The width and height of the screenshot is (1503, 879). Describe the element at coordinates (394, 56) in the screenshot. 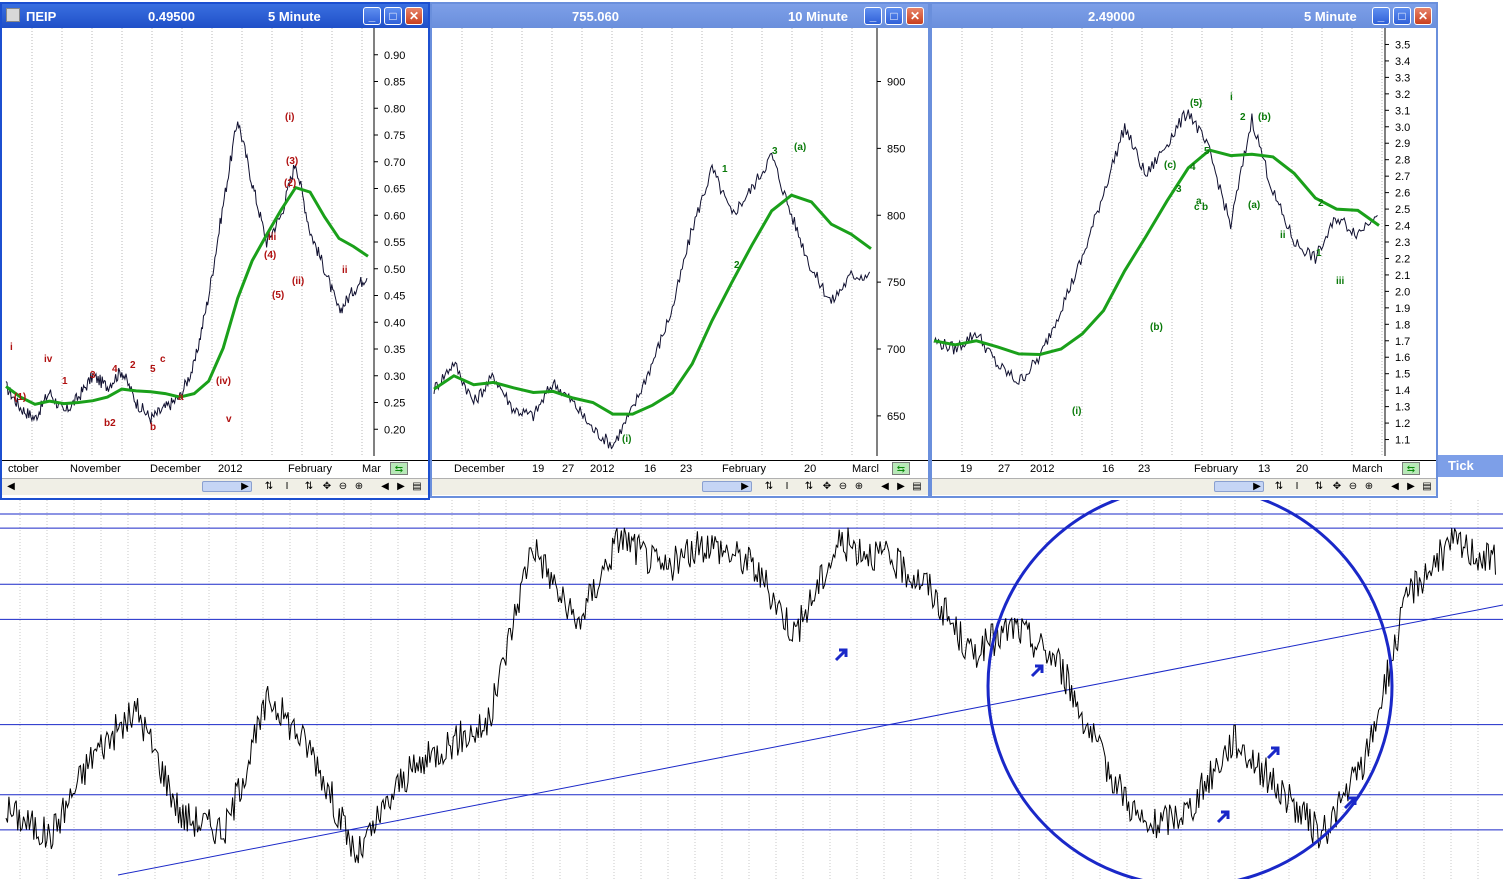

I see `y-tick-label: 0.90` at that location.